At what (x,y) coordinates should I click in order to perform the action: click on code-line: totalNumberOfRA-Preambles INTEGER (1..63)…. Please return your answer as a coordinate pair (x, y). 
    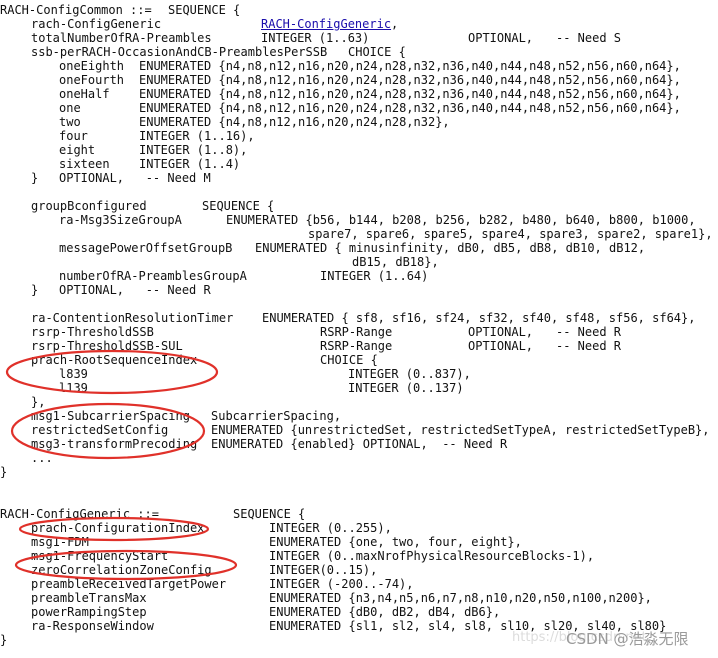
    Looking at the image, I should click on (359, 38).